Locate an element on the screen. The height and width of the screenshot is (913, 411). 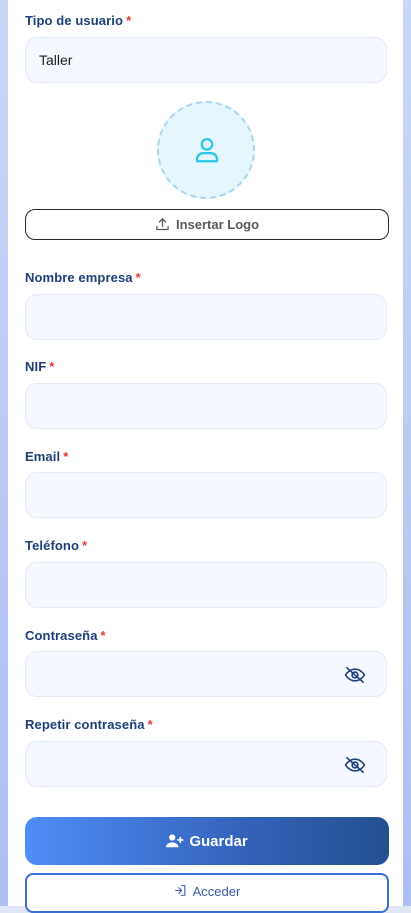
right-edge is located at coordinates (407, 453).